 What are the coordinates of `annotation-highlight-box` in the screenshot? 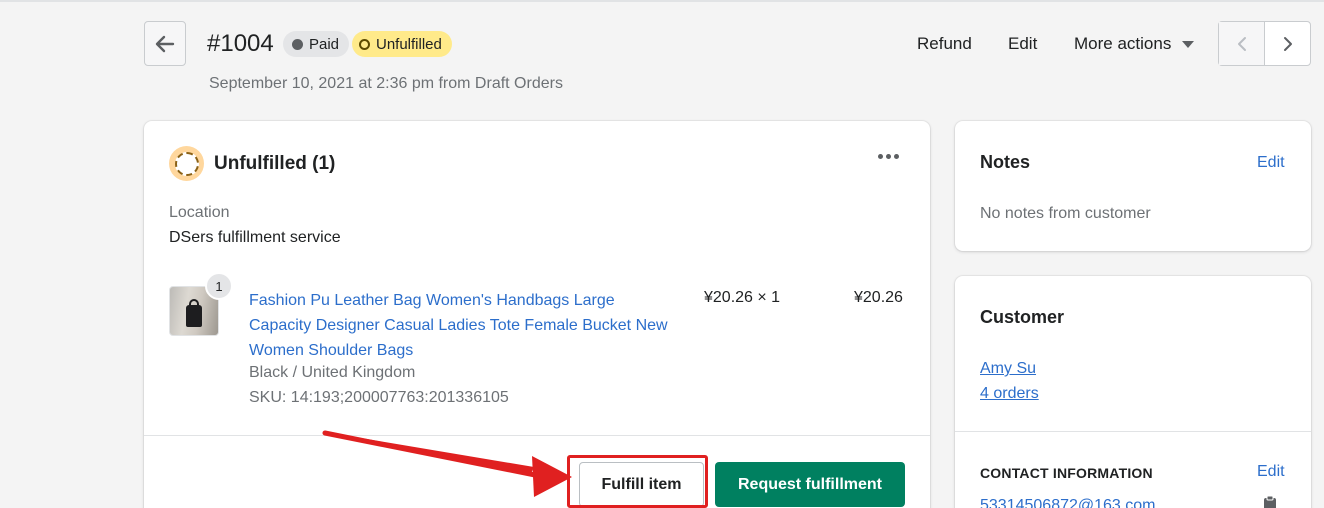 It's located at (637, 481).